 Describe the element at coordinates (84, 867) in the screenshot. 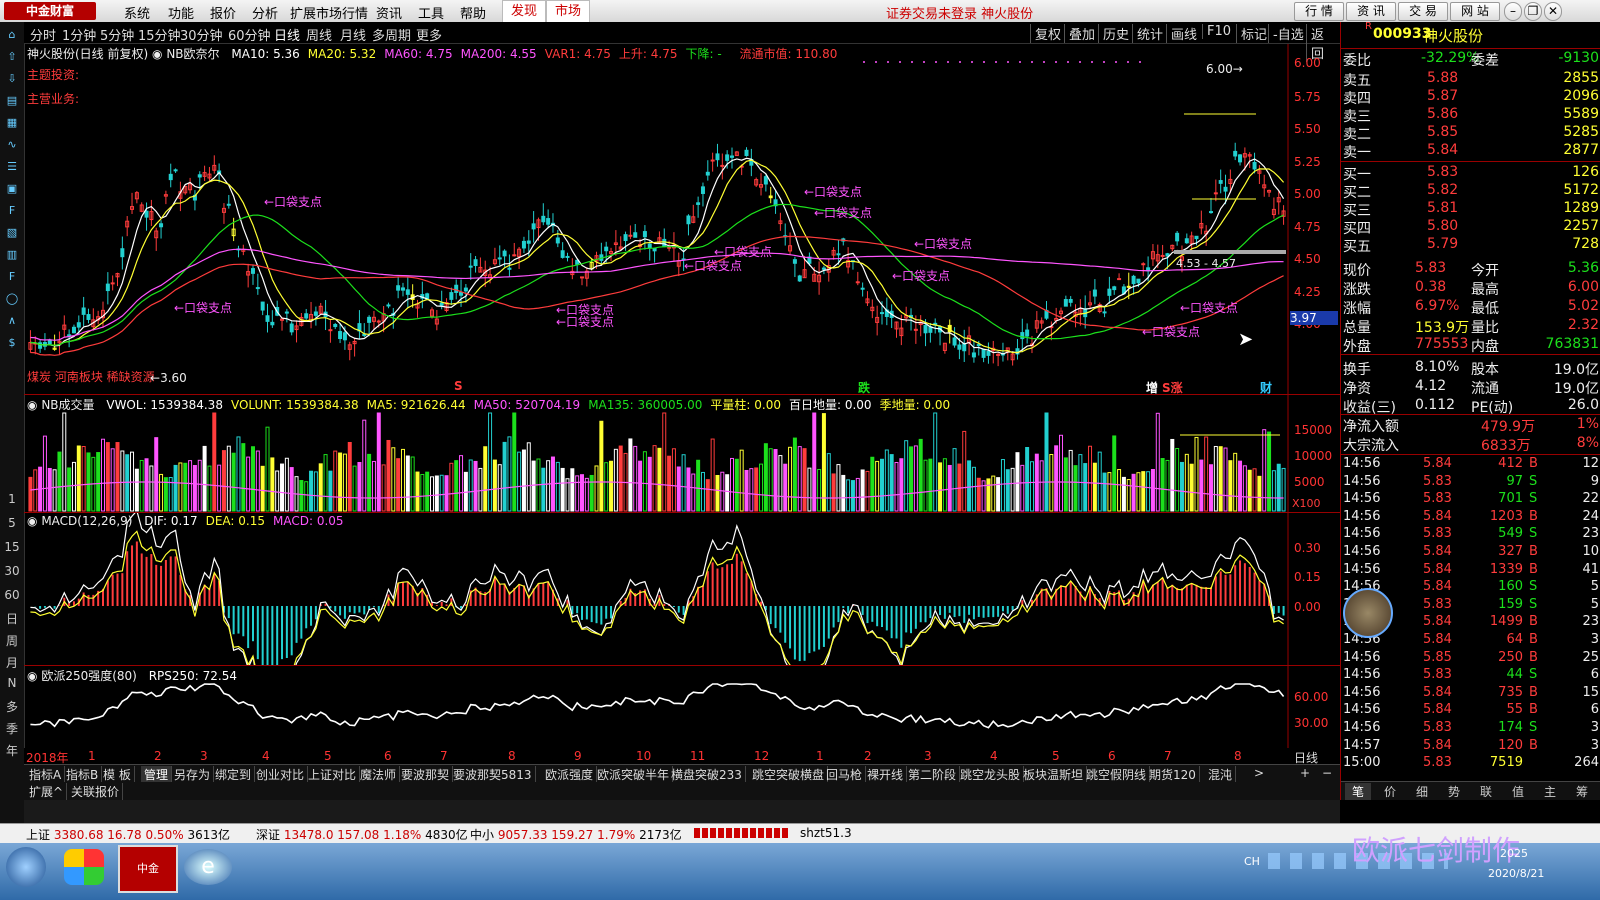

I see `media-app-icon` at that location.